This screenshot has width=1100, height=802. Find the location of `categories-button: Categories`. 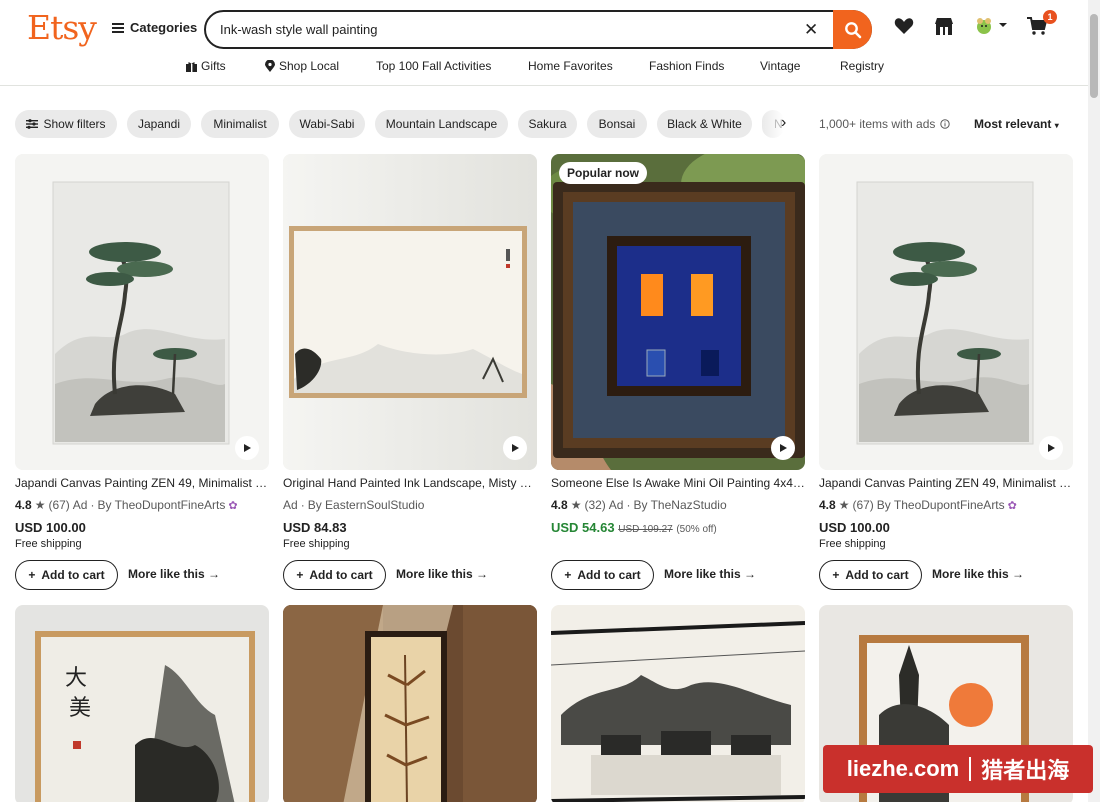

categories-button: Categories is located at coordinates (154, 27).